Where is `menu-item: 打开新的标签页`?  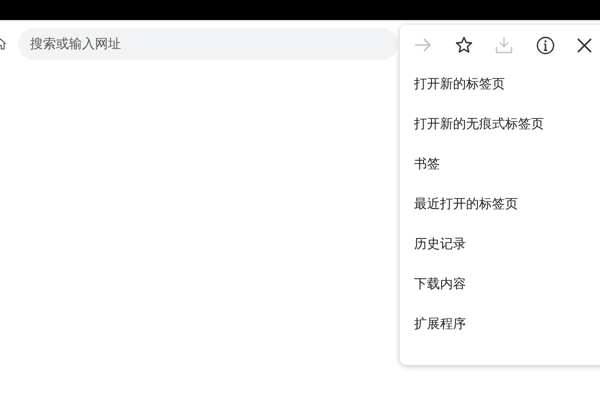 menu-item: 打开新的标签页 is located at coordinates (500, 85).